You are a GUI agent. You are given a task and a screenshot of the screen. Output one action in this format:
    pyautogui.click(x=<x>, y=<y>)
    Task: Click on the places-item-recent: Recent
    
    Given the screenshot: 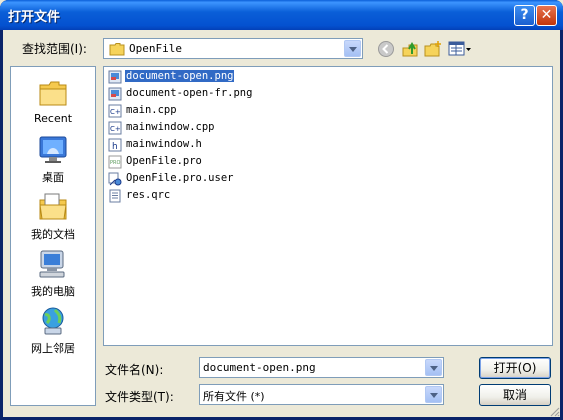 What is the action you would take?
    pyautogui.click(x=53, y=101)
    